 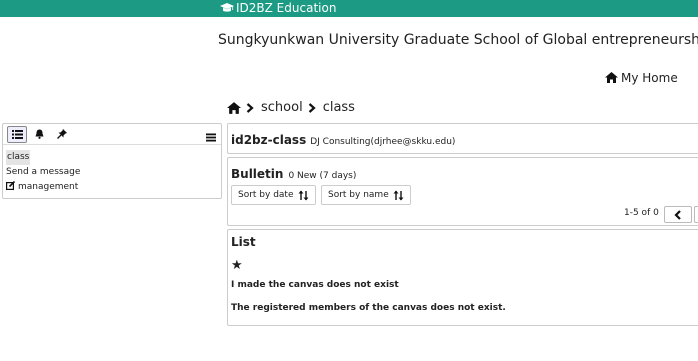 I want to click on sidebar-item-send-message: Send a message, so click(x=112, y=172).